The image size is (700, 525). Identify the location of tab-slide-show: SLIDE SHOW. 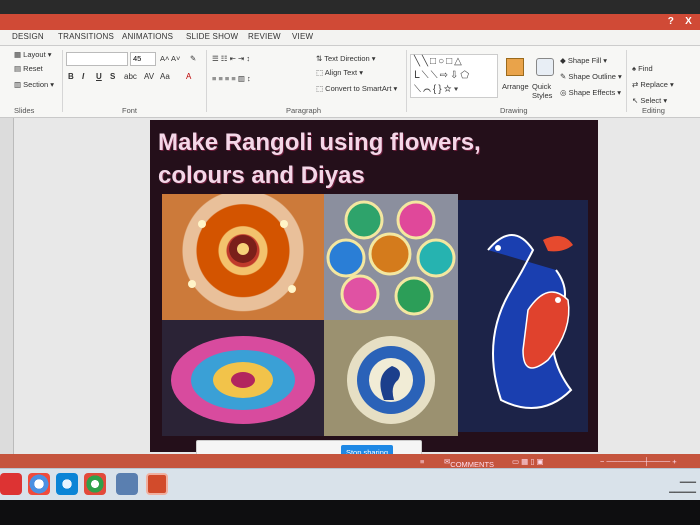
(212, 36).